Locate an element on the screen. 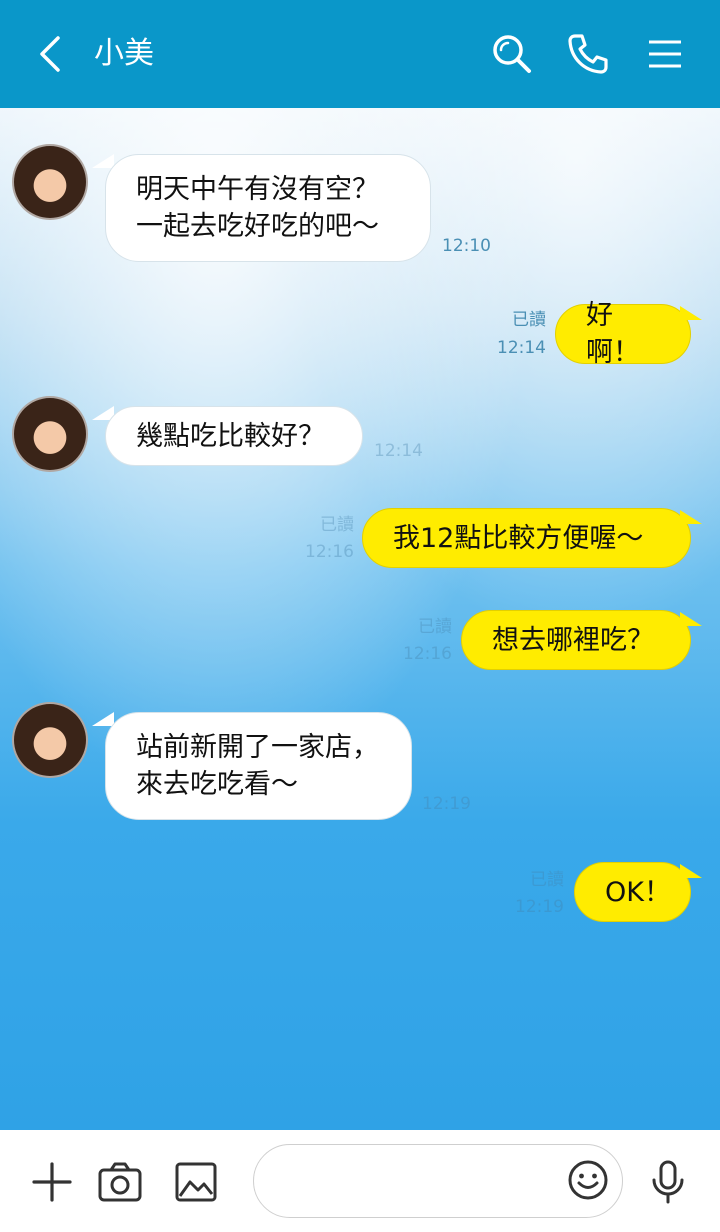  message-bubble-outgoing: 我12點比較方便喔〜 is located at coordinates (526, 538).